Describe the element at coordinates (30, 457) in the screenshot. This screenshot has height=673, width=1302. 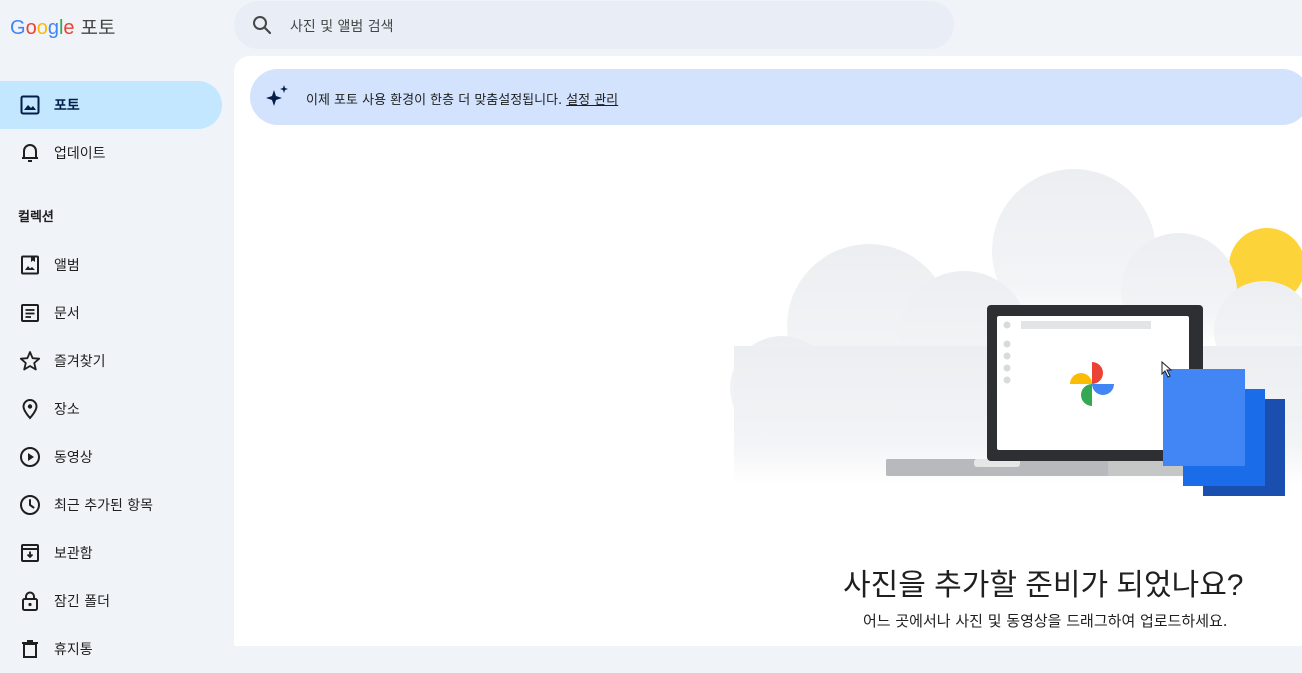
I see `play-circle-icon` at that location.